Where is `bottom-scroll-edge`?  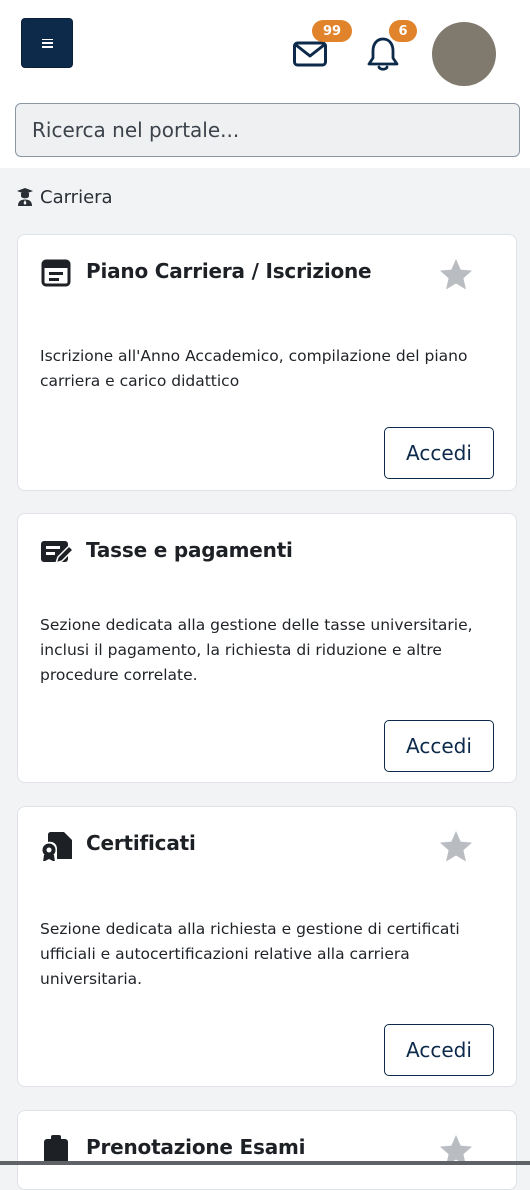
bottom-scroll-edge is located at coordinates (265, 1163).